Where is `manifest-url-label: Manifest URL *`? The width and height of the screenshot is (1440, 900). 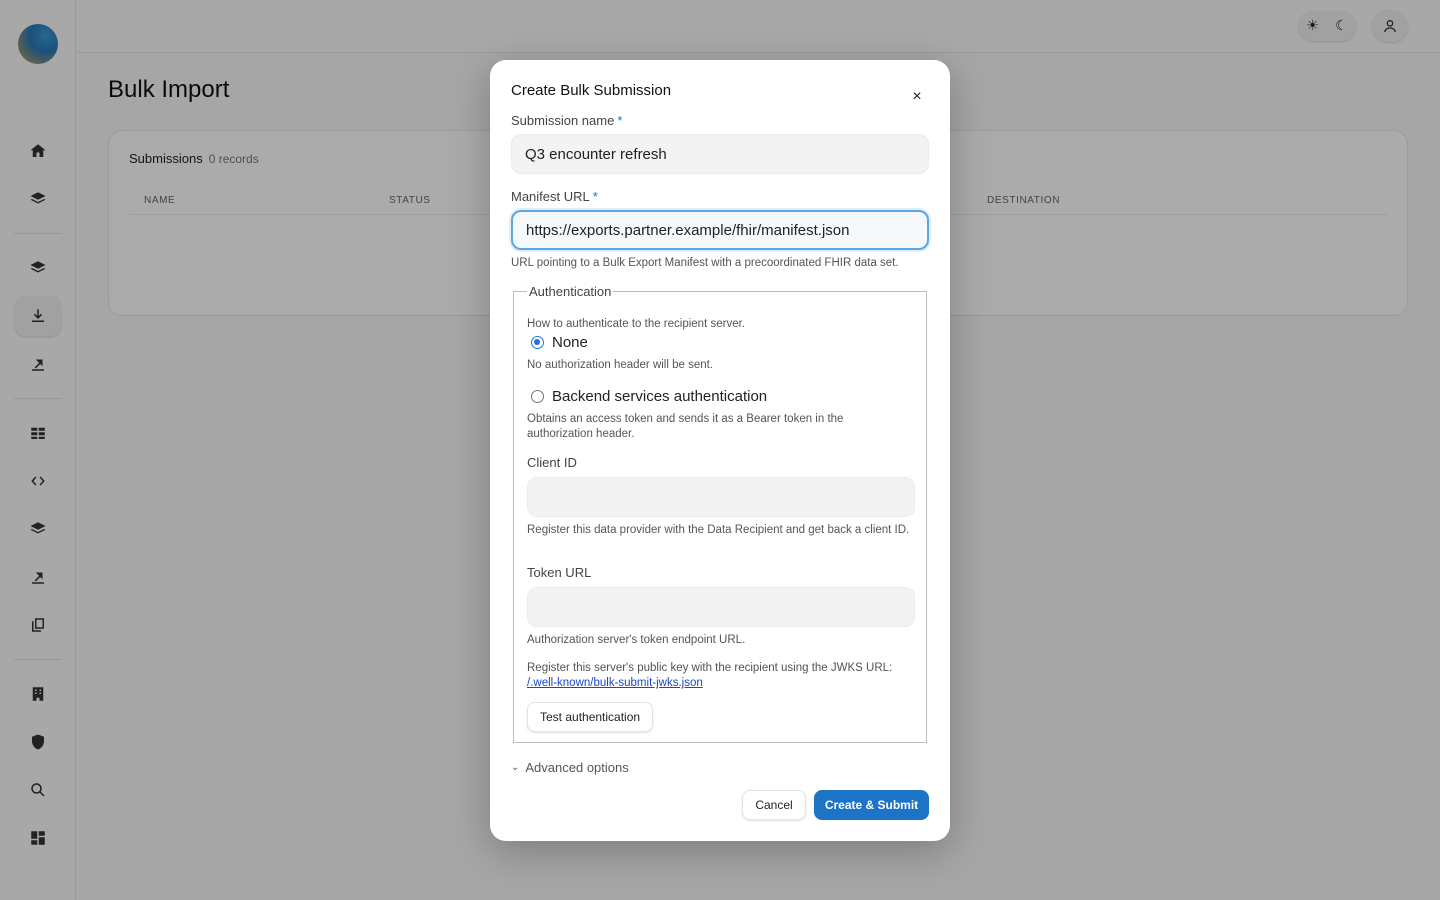
manifest-url-label: Manifest URL * is located at coordinates (554, 196).